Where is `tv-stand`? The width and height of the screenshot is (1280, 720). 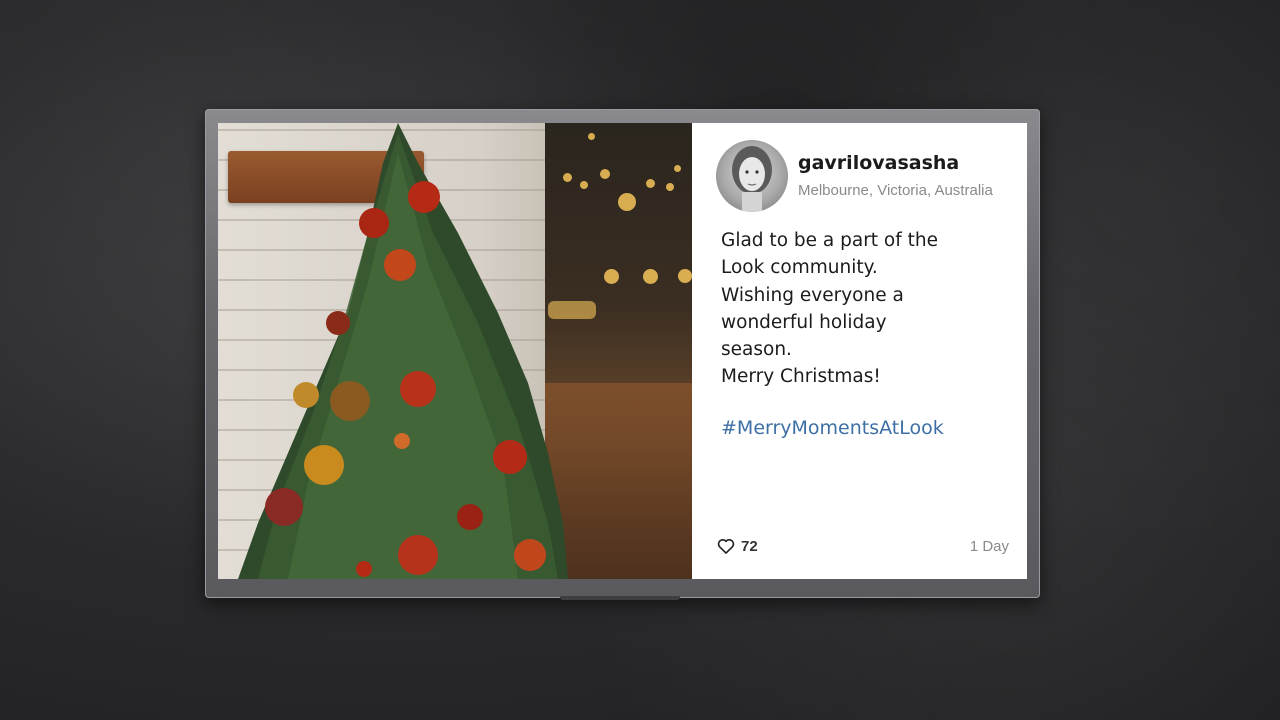
tv-stand is located at coordinates (620, 598).